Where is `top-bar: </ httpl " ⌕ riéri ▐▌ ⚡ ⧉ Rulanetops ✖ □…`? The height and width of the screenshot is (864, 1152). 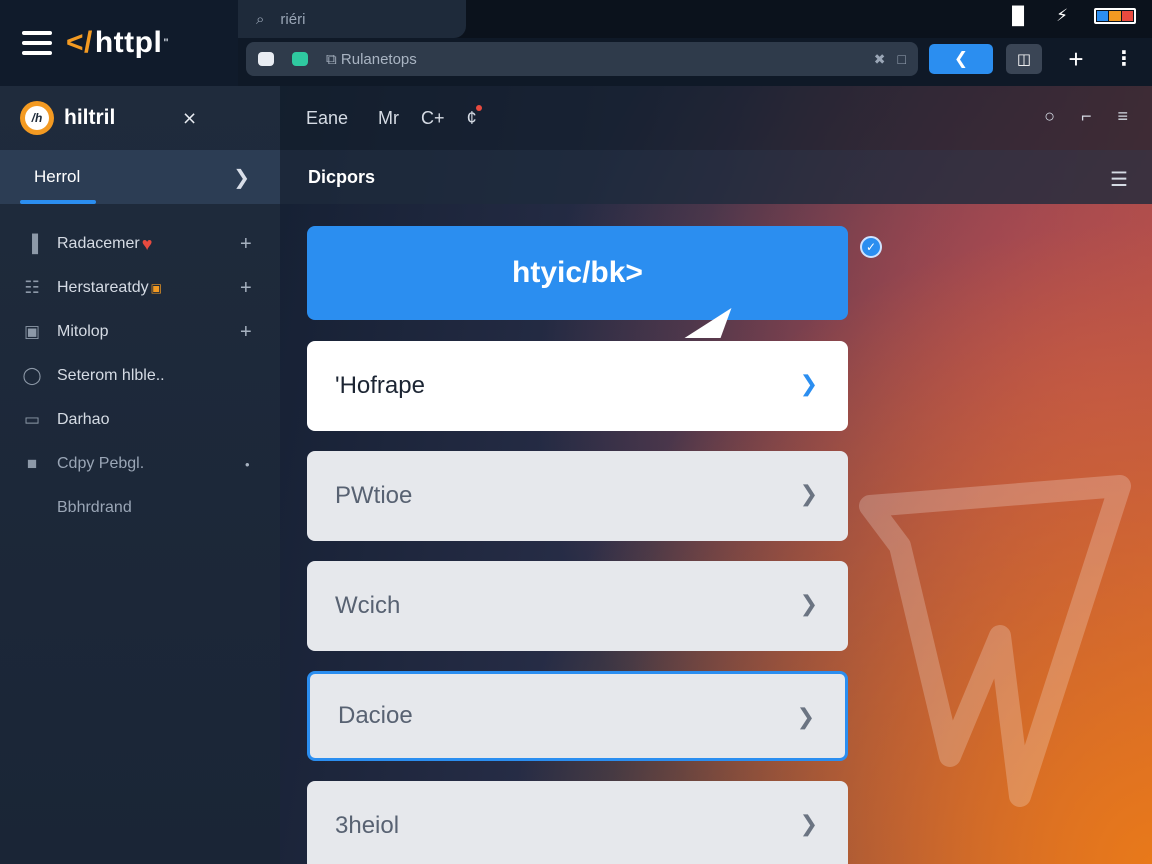 top-bar: </ httpl " ⌕ riéri ▐▌ ⚡ ⧉ Rulanetops ✖ □… is located at coordinates (576, 43).